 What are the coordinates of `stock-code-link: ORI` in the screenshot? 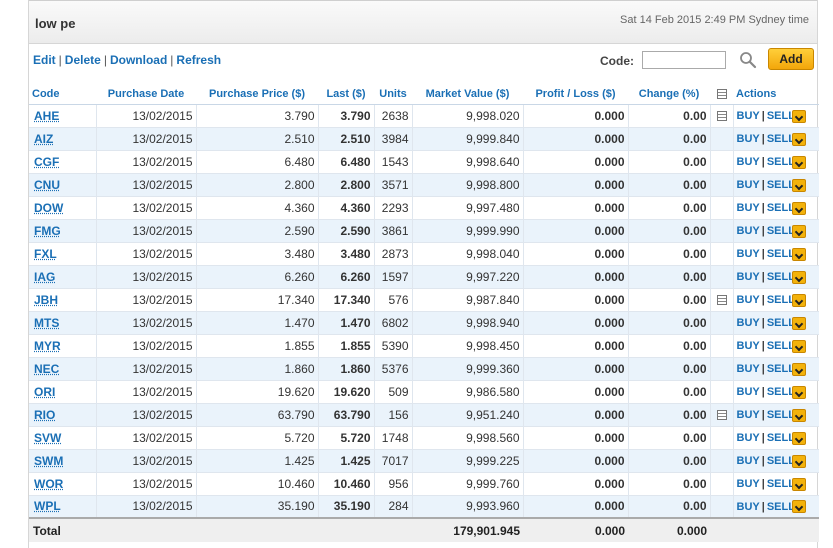 It's located at (44, 392).